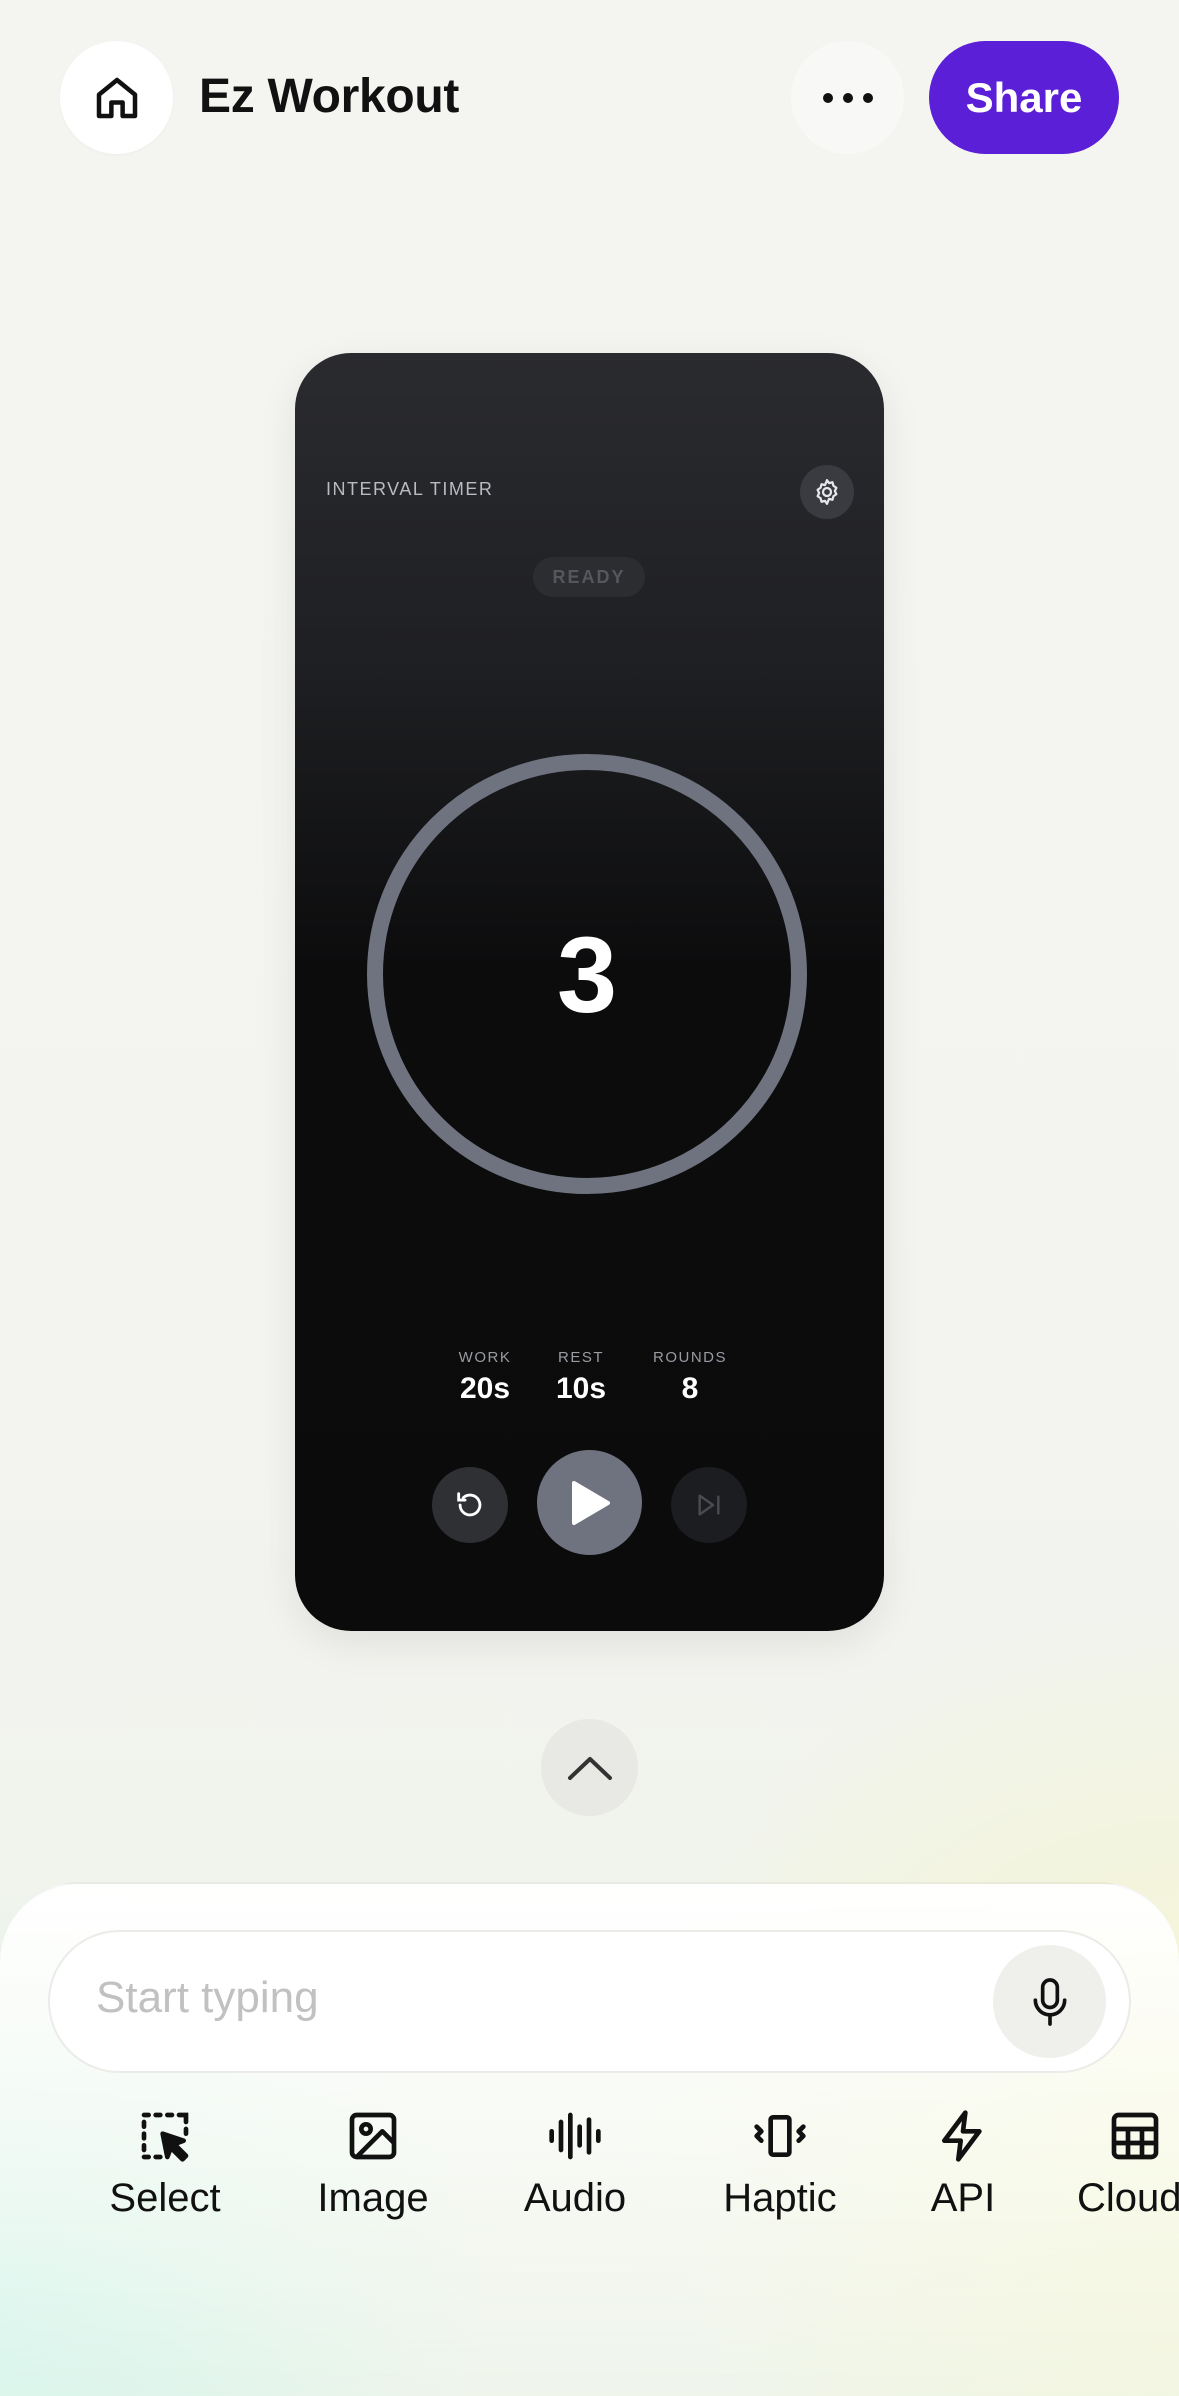  I want to click on reset-icon, so click(469, 1504).